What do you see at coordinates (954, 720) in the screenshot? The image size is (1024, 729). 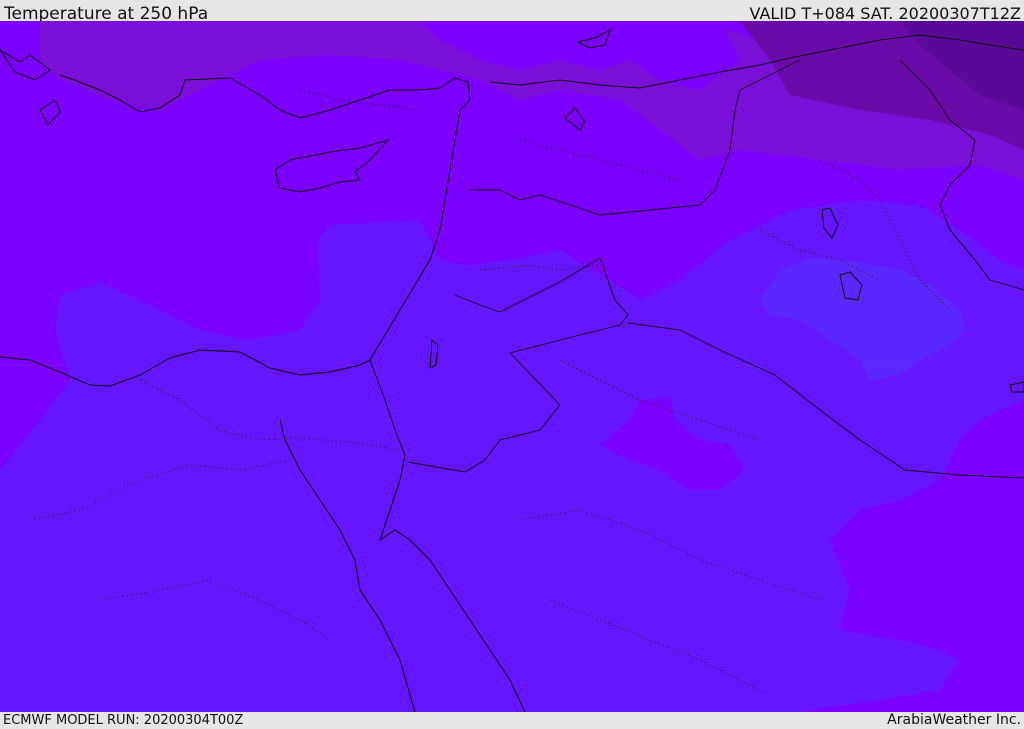 I see `credit-label: ArabiaWeather Inc.` at bounding box center [954, 720].